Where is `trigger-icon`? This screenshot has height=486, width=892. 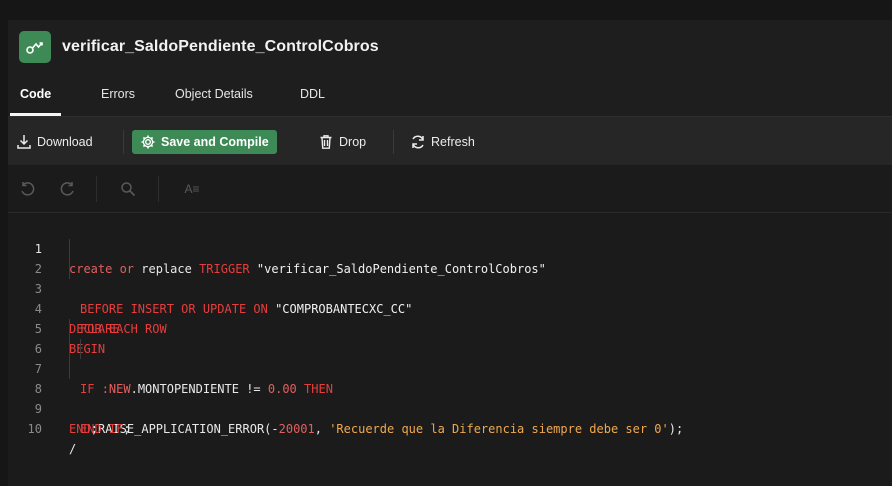 trigger-icon is located at coordinates (35, 47).